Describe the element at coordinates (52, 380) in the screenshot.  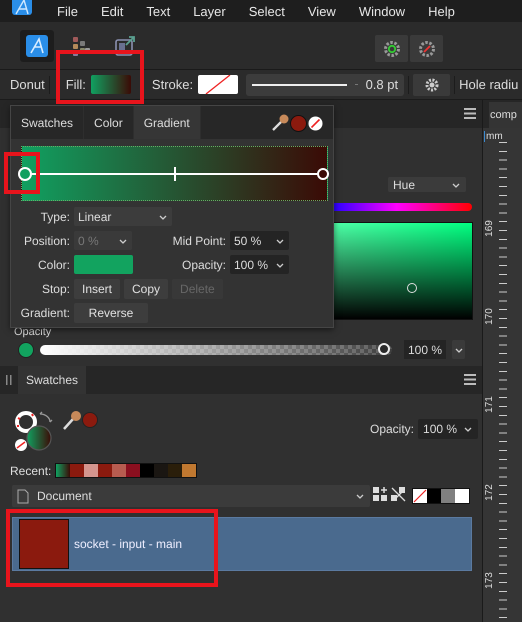
I see `panel-tab: Swatches` at that location.